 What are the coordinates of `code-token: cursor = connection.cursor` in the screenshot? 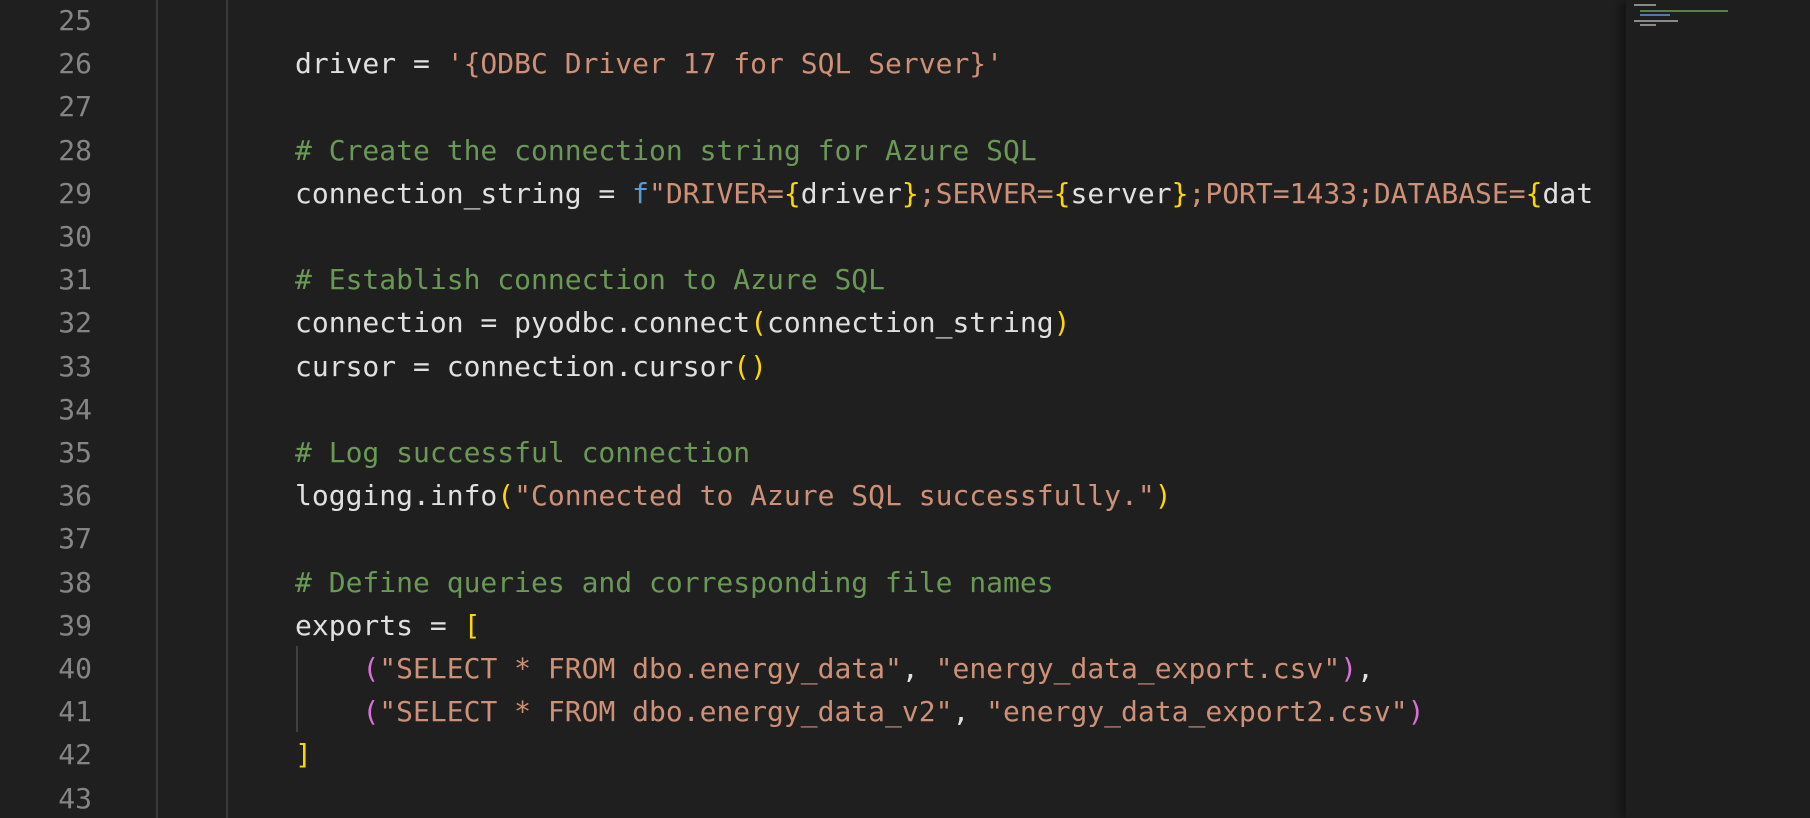 It's located at (514, 366).